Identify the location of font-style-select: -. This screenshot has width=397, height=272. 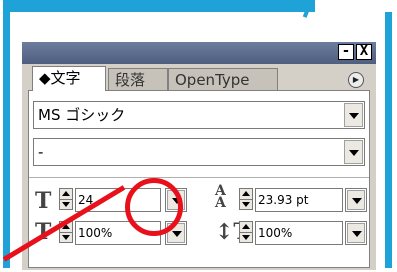
(199, 152).